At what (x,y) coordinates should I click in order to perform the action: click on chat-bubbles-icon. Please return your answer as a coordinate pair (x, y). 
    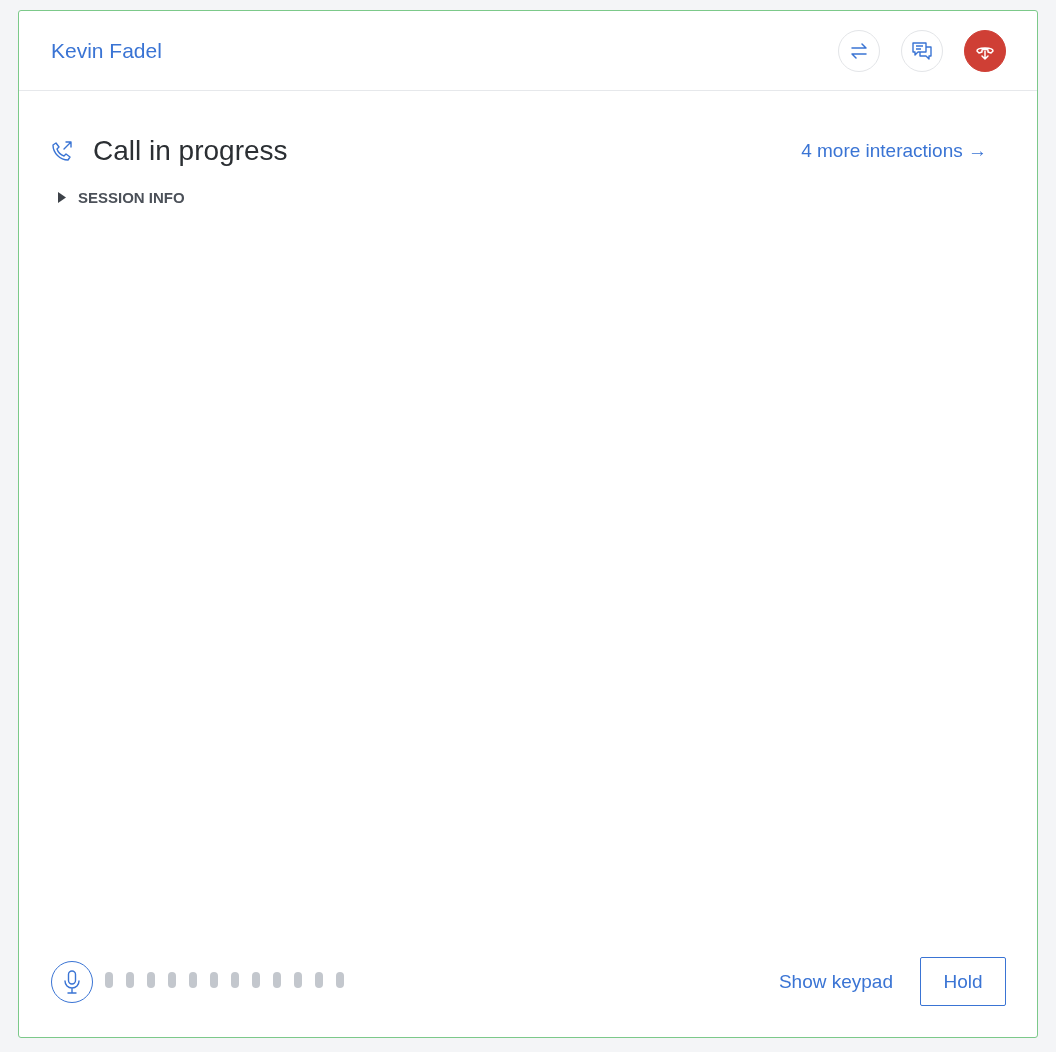
    Looking at the image, I should click on (922, 50).